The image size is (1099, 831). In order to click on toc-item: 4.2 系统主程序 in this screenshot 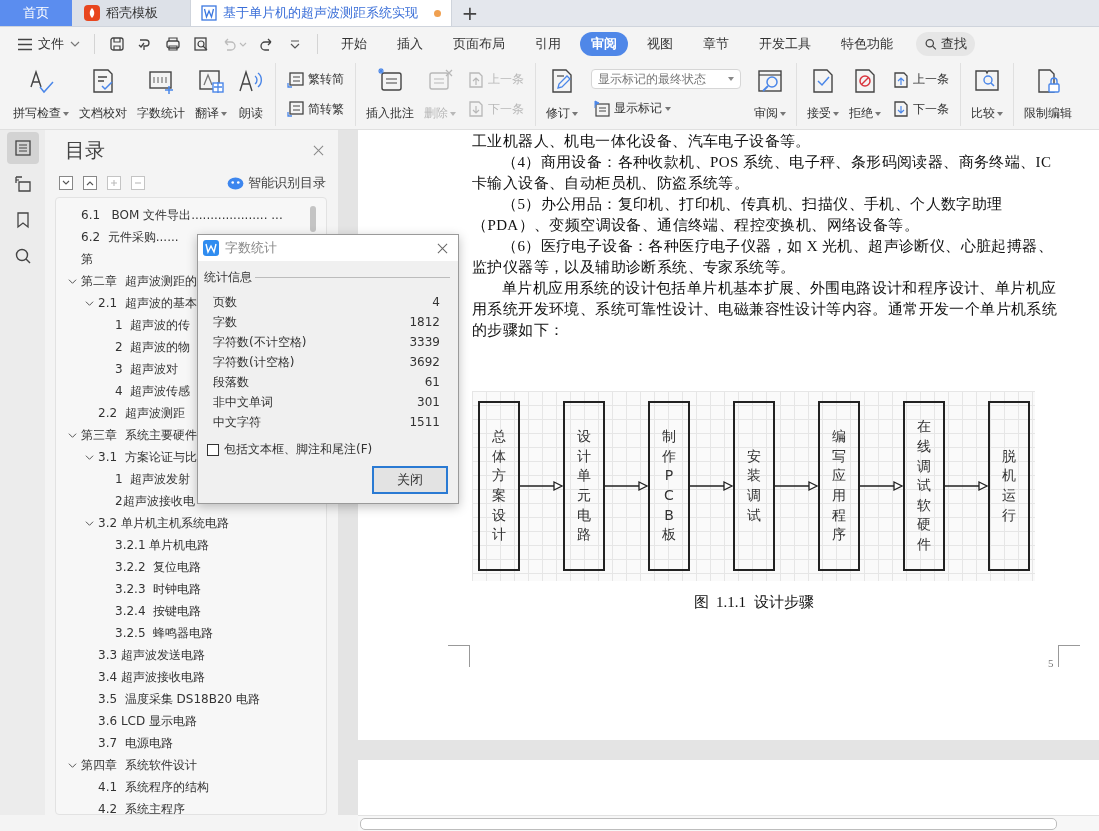, I will do `click(141, 807)`.